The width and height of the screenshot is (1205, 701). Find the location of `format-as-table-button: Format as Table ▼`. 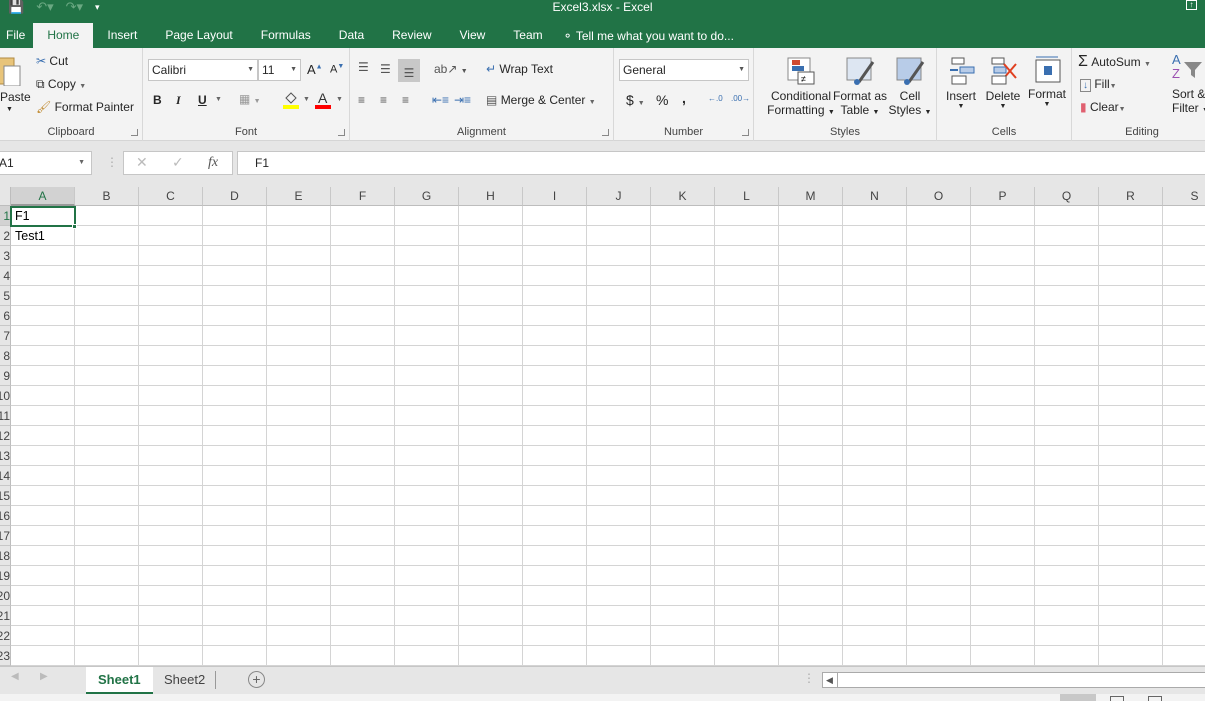

format-as-table-button: Format as Table ▼ is located at coordinates (860, 85).